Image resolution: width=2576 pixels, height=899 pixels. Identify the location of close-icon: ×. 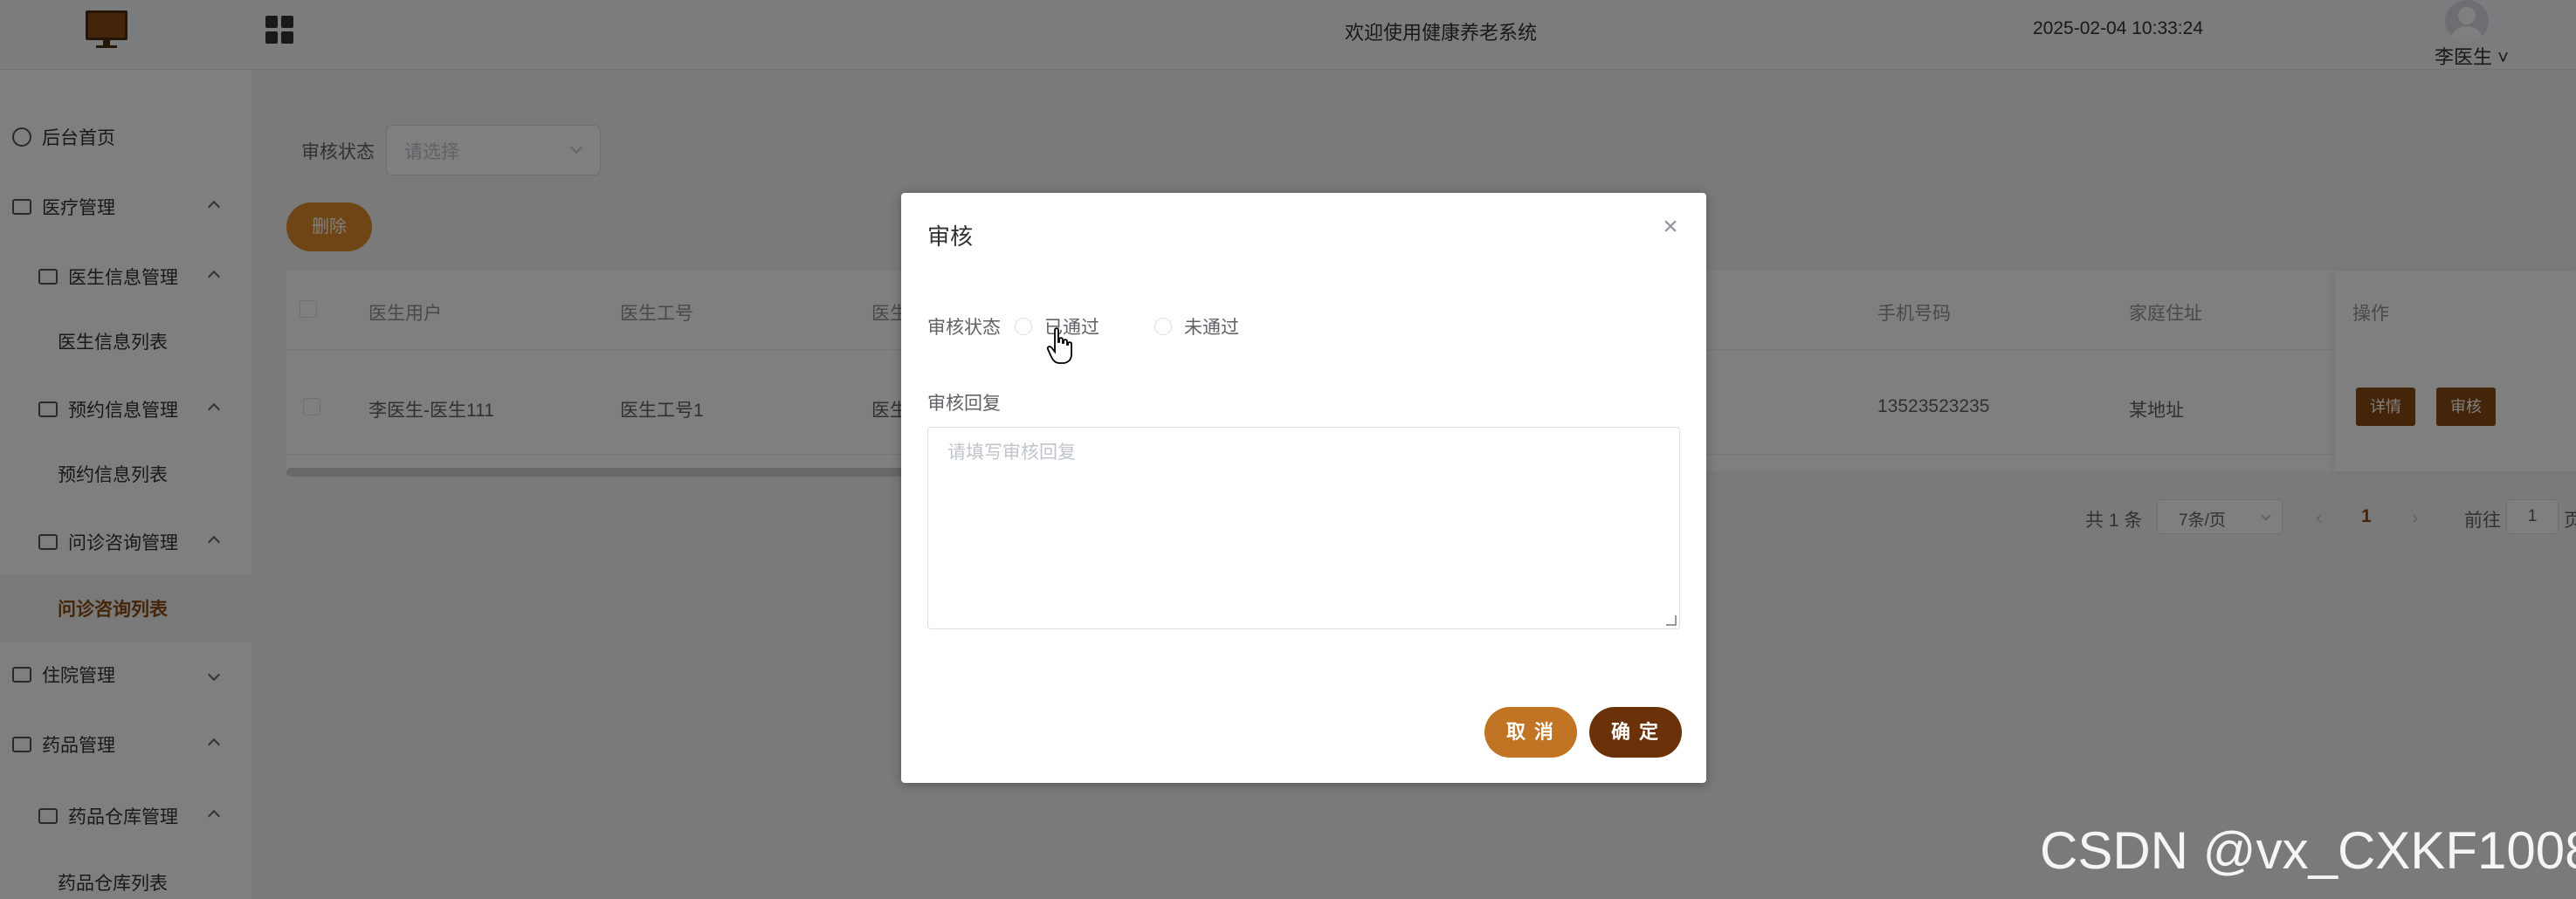
(1670, 227).